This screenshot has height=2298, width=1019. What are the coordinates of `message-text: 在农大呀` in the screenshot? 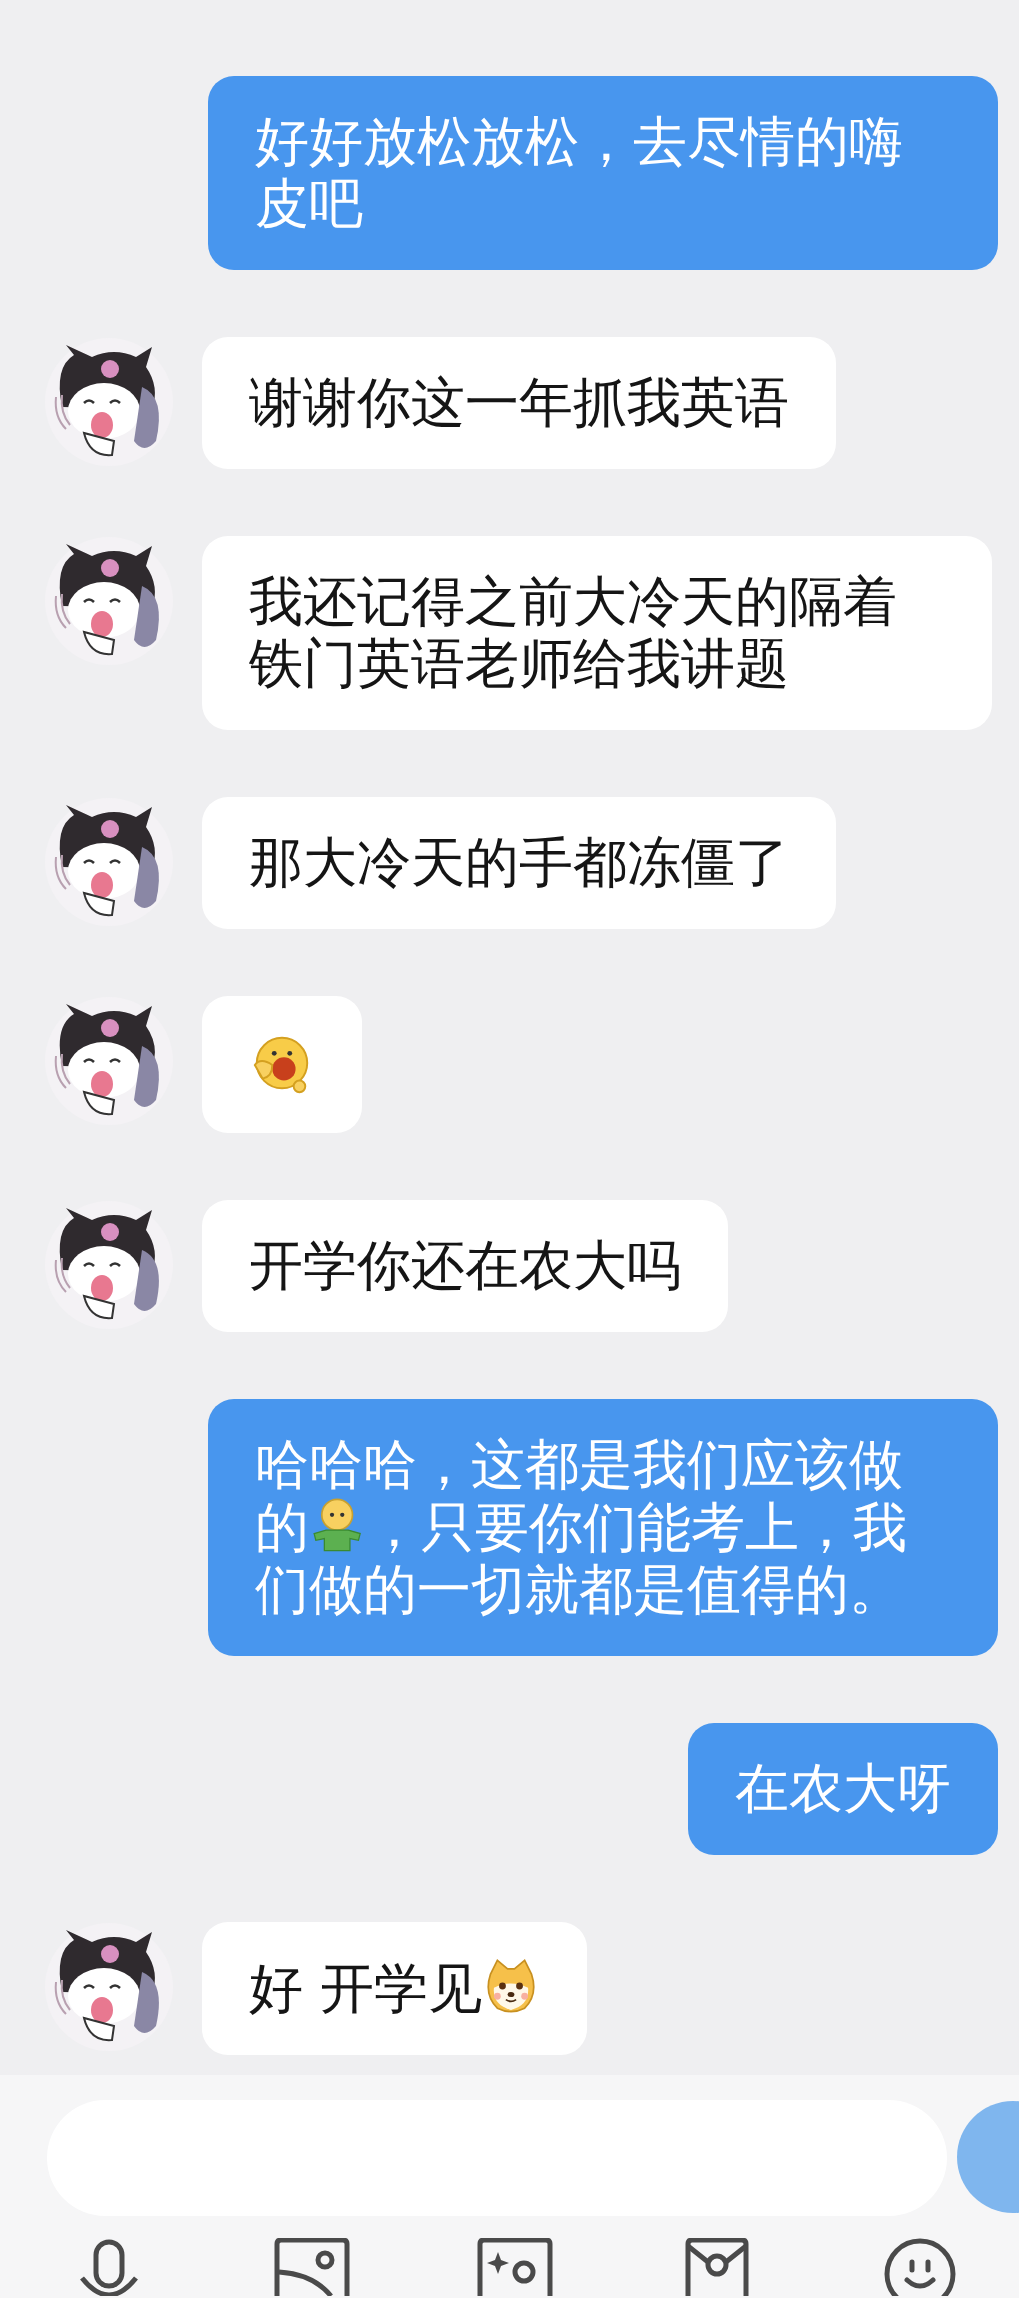 It's located at (843, 1789).